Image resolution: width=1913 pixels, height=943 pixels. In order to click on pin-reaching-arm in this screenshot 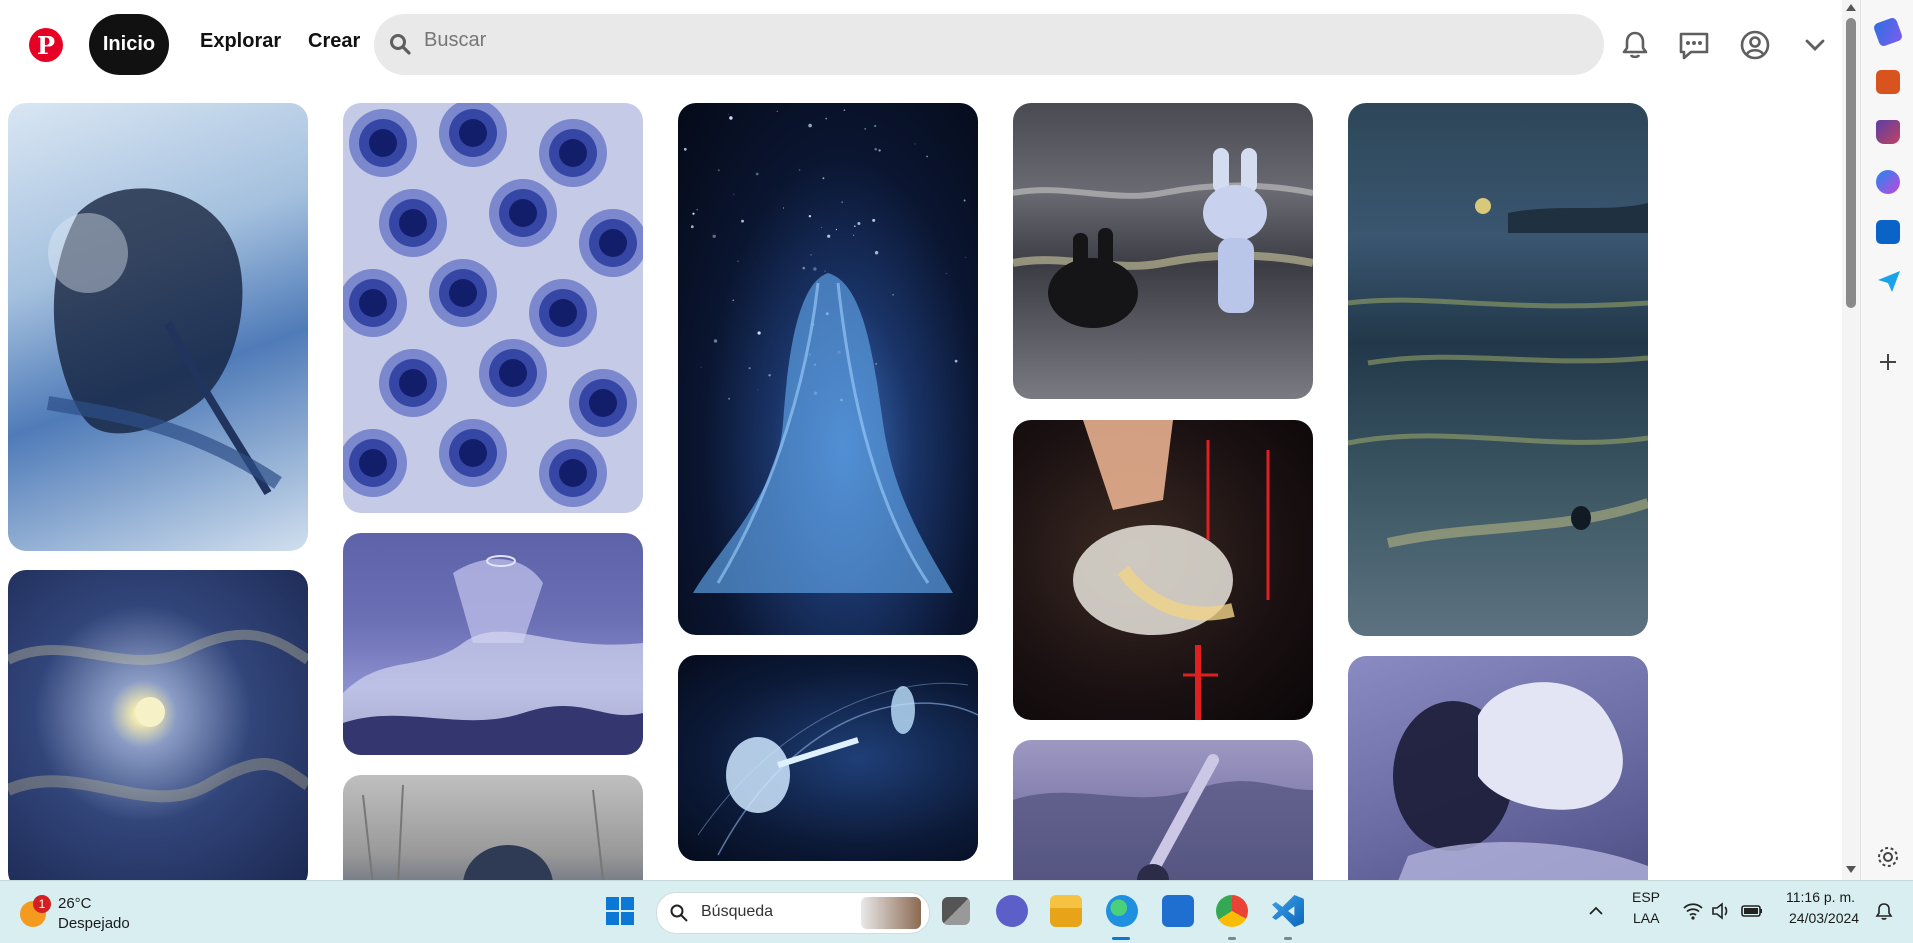, I will do `click(1163, 820)`.